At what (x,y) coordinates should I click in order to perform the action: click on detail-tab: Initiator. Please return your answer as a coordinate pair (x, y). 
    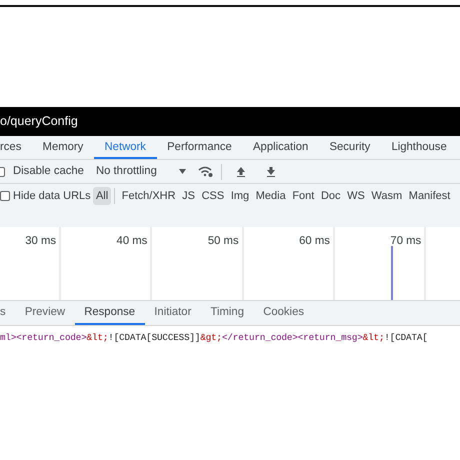
    Looking at the image, I should click on (172, 313).